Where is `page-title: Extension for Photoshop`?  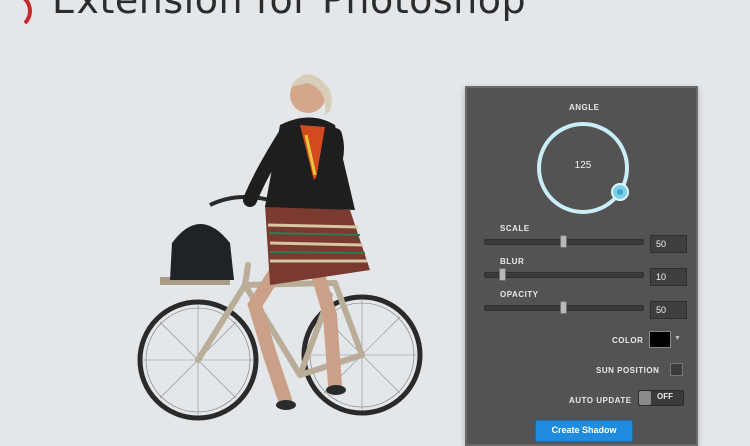
page-title: Extension for Photoshop is located at coordinates (289, 11).